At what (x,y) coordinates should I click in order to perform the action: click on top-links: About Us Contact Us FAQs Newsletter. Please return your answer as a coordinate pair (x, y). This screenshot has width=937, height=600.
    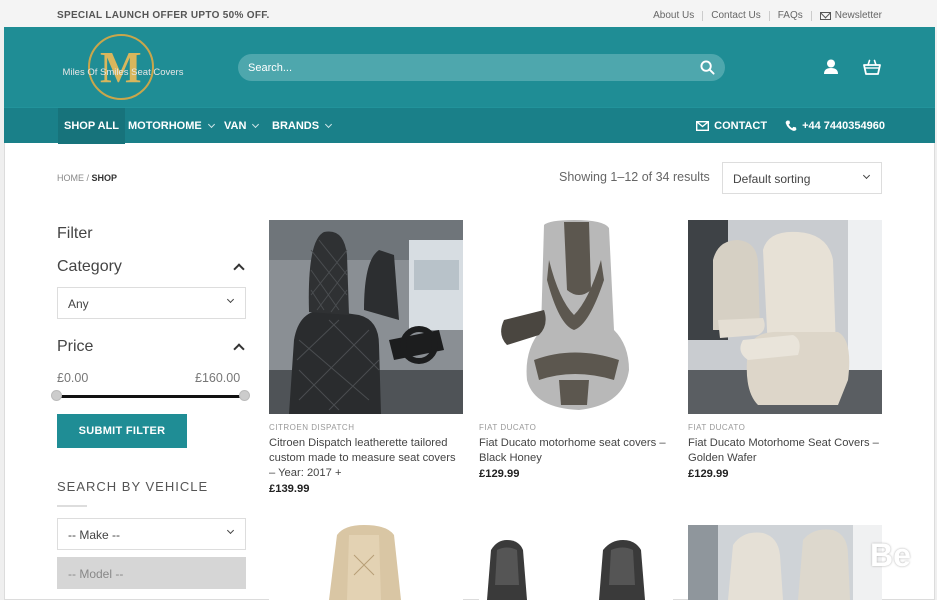
    Looking at the image, I should click on (767, 15).